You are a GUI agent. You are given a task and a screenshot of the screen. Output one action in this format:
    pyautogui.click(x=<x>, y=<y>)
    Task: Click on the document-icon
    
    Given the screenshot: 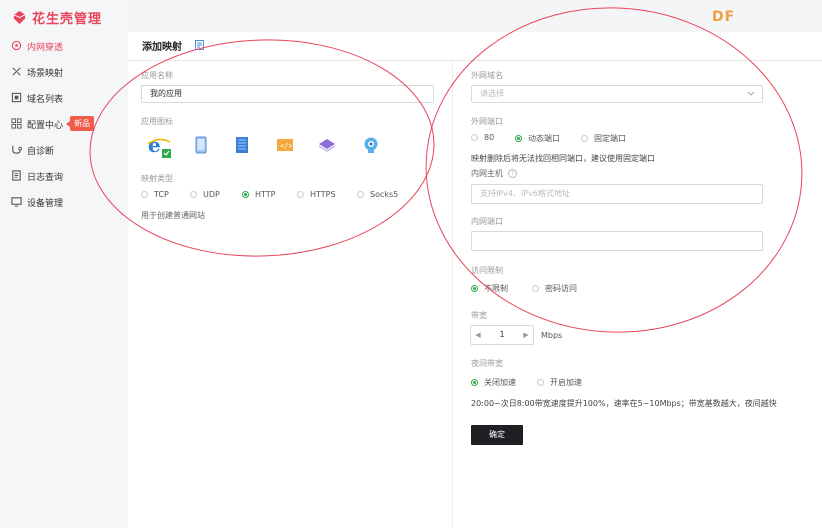 What is the action you would take?
    pyautogui.click(x=199, y=45)
    